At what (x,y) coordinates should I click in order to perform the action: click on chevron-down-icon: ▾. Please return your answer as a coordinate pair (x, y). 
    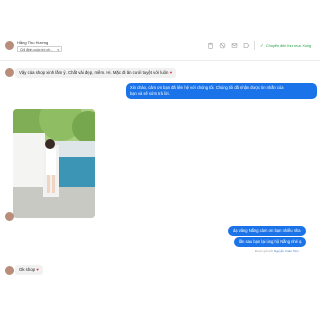
    Looking at the image, I should click on (58, 50).